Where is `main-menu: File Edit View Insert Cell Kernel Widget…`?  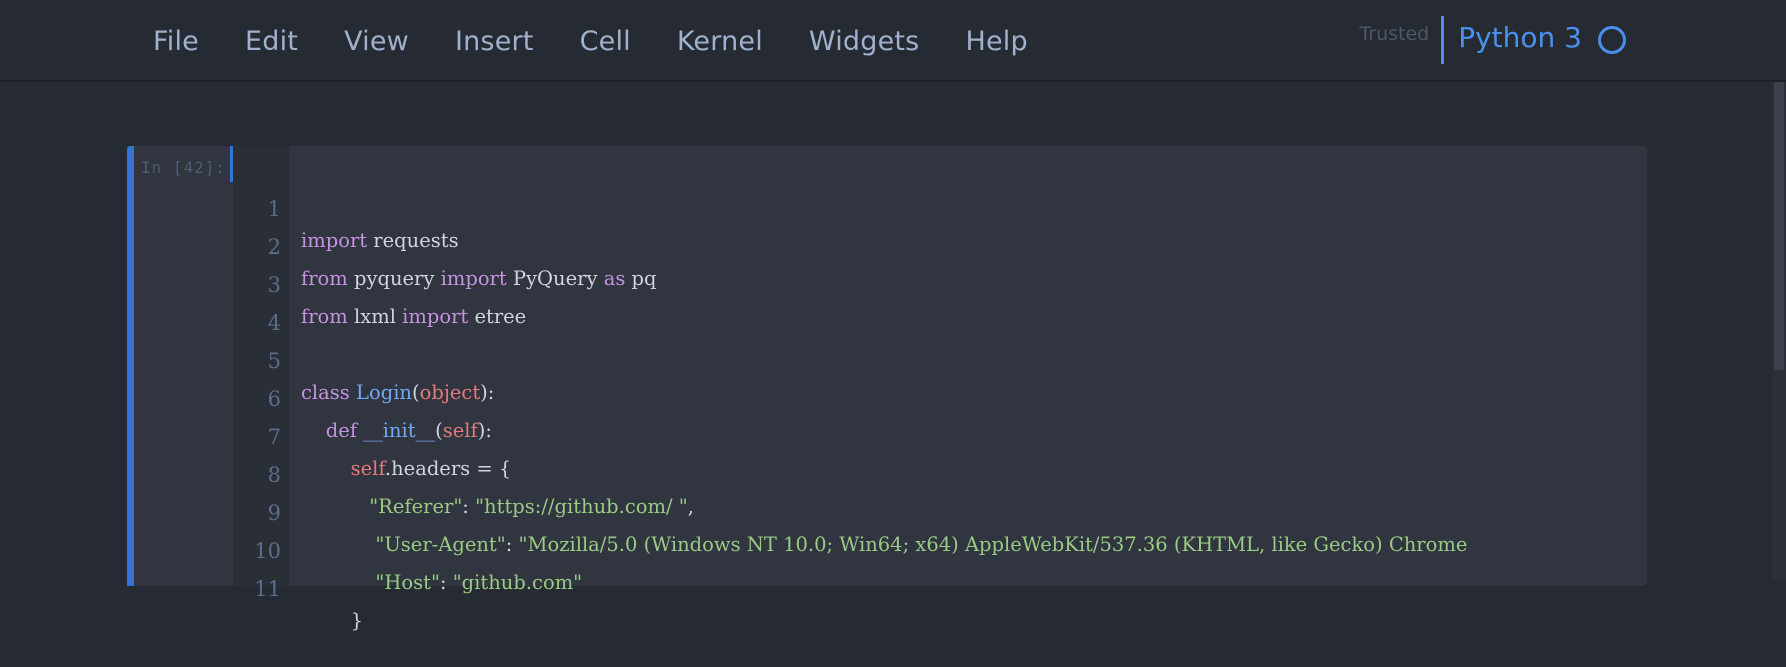
main-menu: File Edit View Insert Cell Kernel Widget… is located at coordinates (590, 41).